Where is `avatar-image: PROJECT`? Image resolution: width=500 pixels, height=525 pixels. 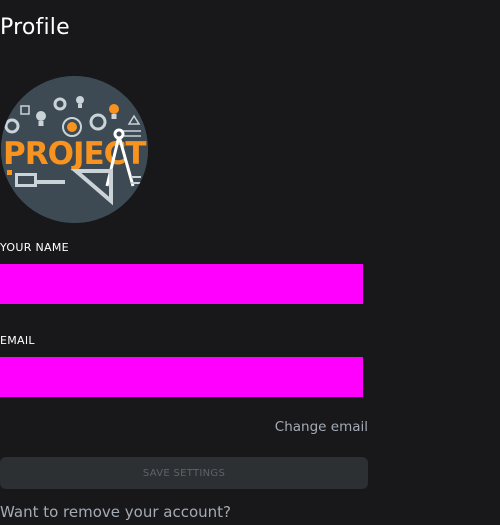
avatar-image: PROJECT is located at coordinates (74, 149).